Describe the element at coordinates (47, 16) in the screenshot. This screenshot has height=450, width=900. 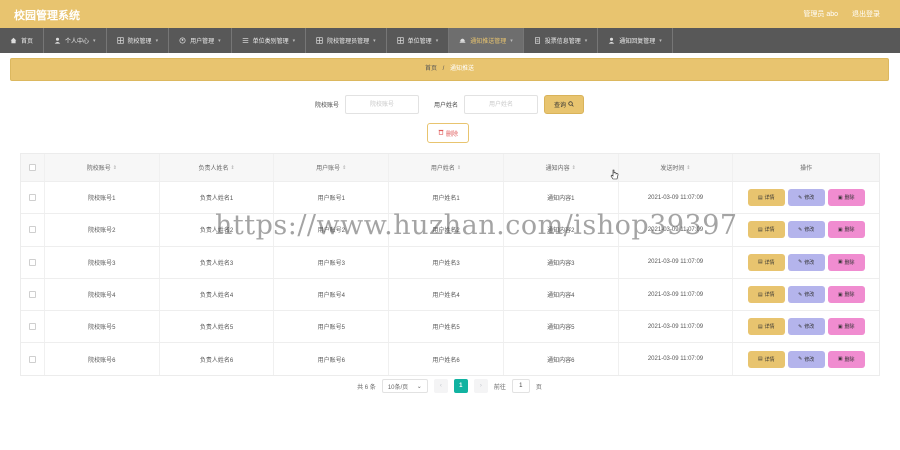
I see `app-title: 校园管理系统` at that location.